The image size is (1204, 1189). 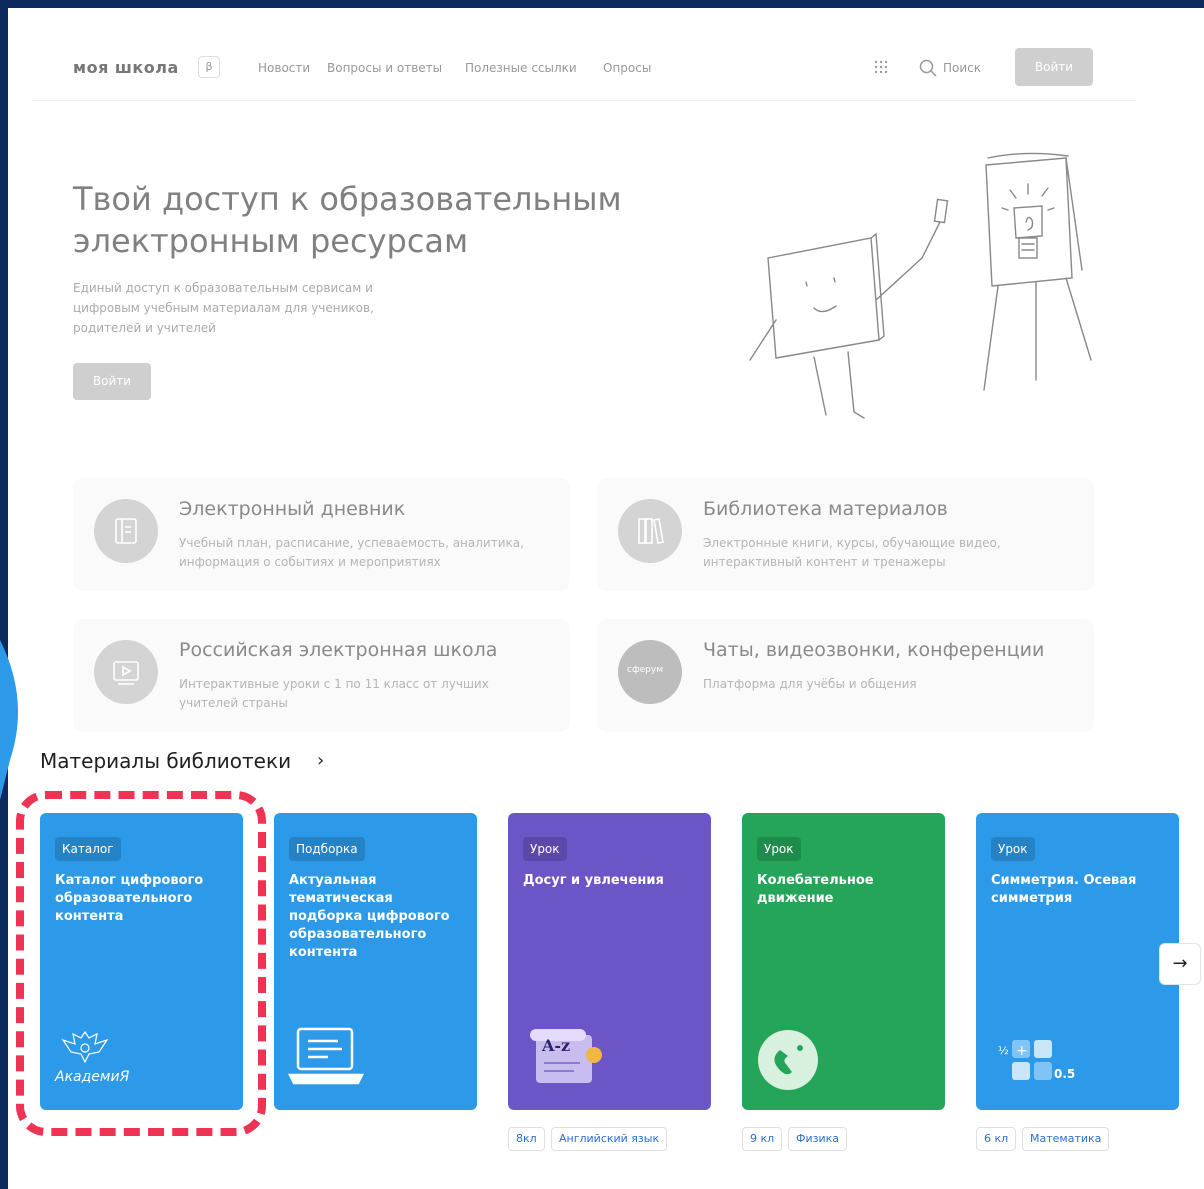 What do you see at coordinates (1066, 1139) in the screenshot?
I see `tag-subject: Математика` at bounding box center [1066, 1139].